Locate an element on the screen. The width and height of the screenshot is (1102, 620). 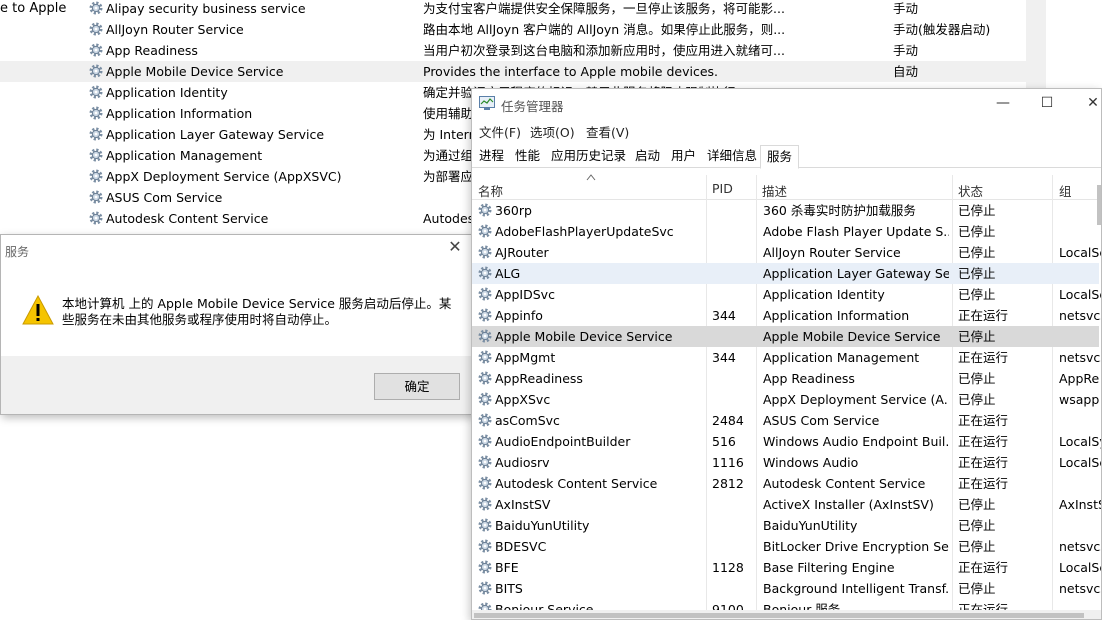
menu-view: 查看(V) is located at coordinates (607, 131).